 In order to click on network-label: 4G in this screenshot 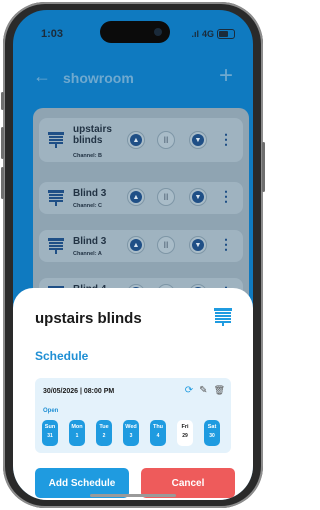, I will do `click(207, 34)`.